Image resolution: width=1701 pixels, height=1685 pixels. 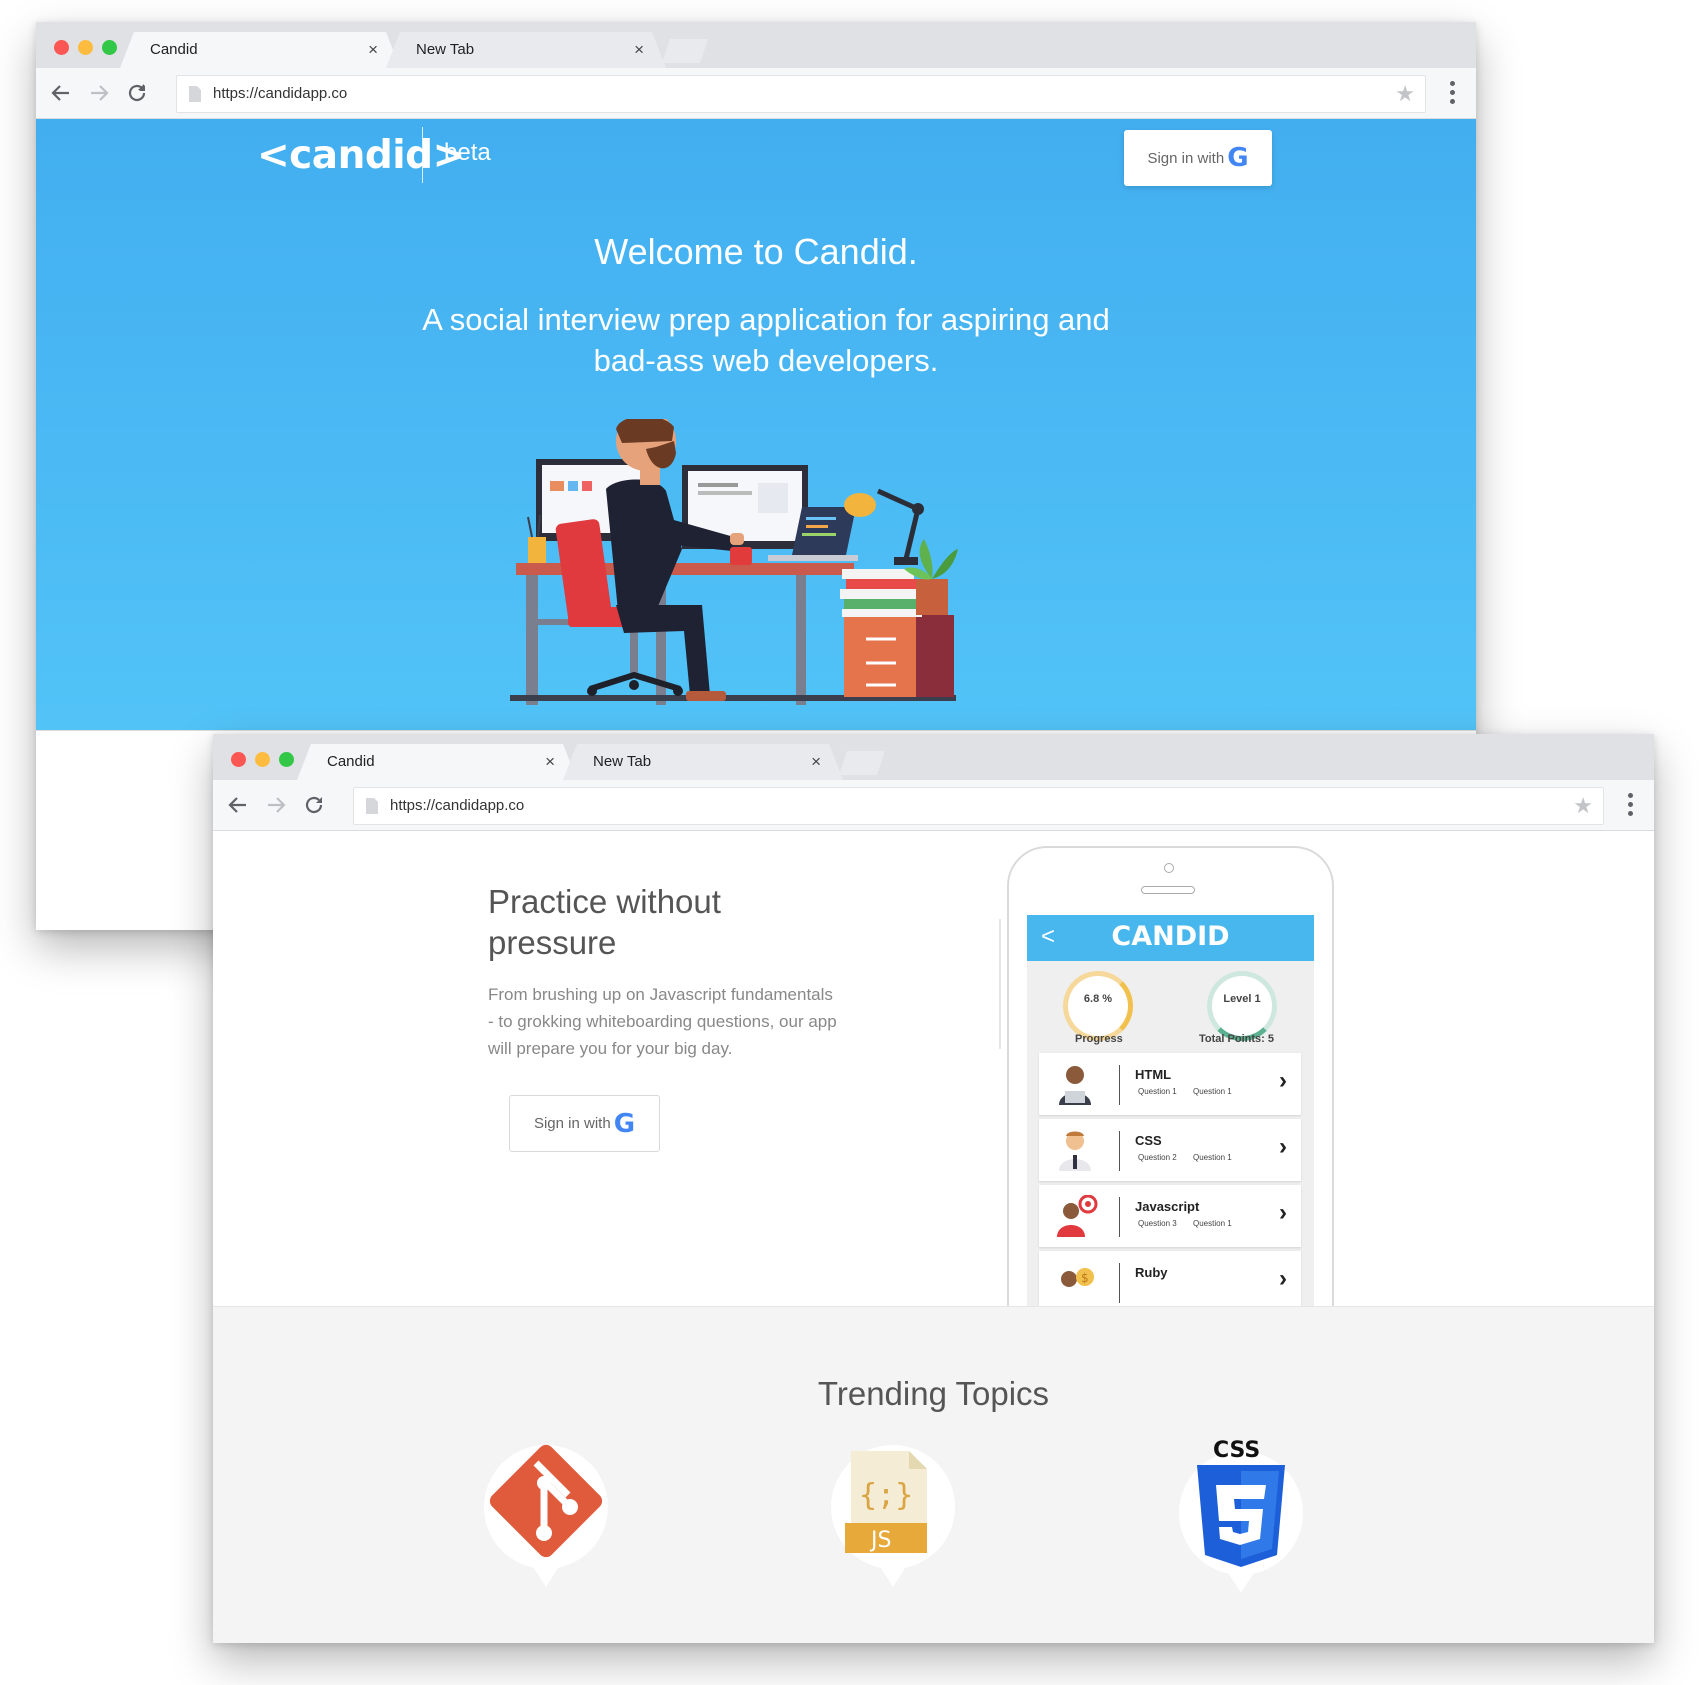 I want to click on topic-question: Question 2, so click(x=1157, y=1157).